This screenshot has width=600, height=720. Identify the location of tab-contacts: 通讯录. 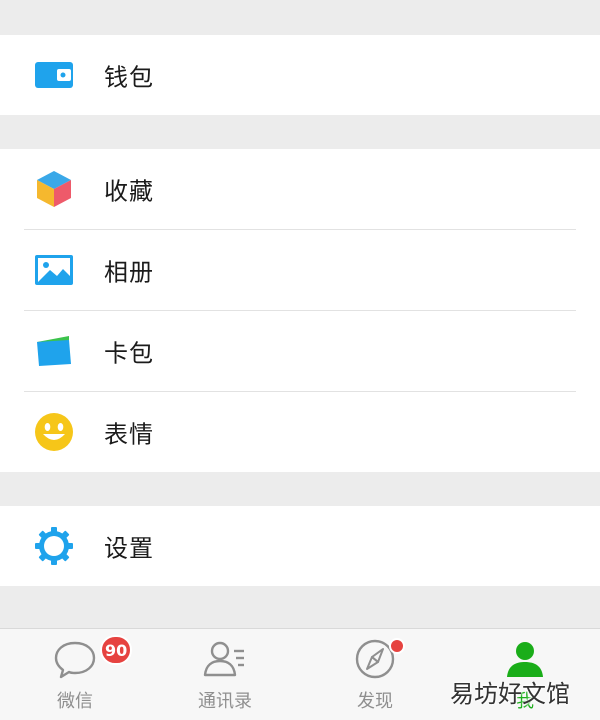
(225, 674).